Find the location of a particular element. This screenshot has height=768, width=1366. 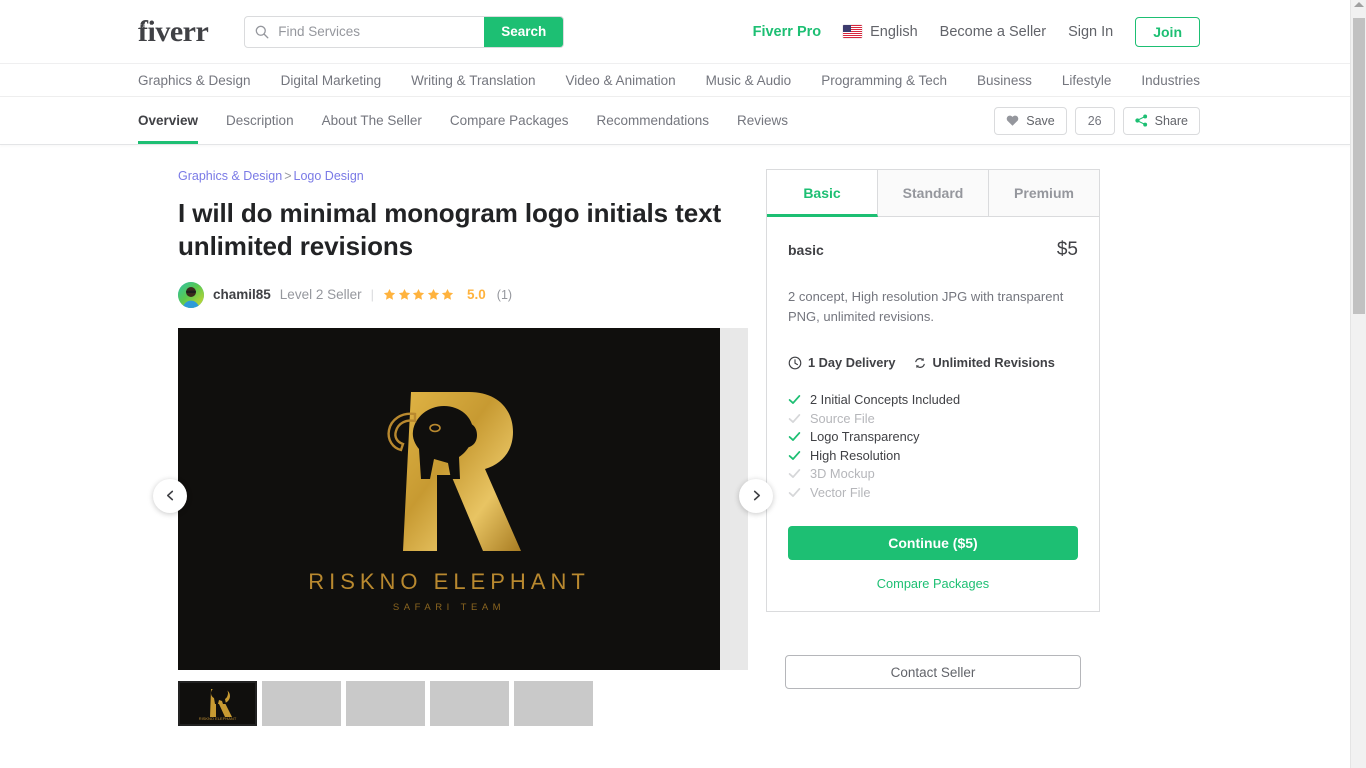

sign-in-link: Sign In is located at coordinates (1090, 32).